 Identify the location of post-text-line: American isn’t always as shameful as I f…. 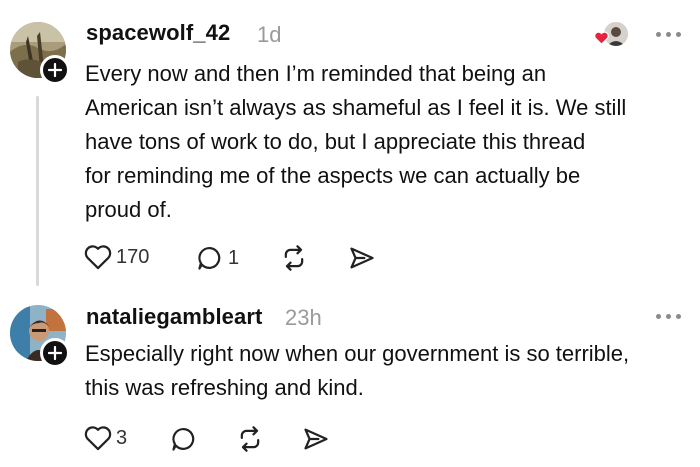
(356, 107).